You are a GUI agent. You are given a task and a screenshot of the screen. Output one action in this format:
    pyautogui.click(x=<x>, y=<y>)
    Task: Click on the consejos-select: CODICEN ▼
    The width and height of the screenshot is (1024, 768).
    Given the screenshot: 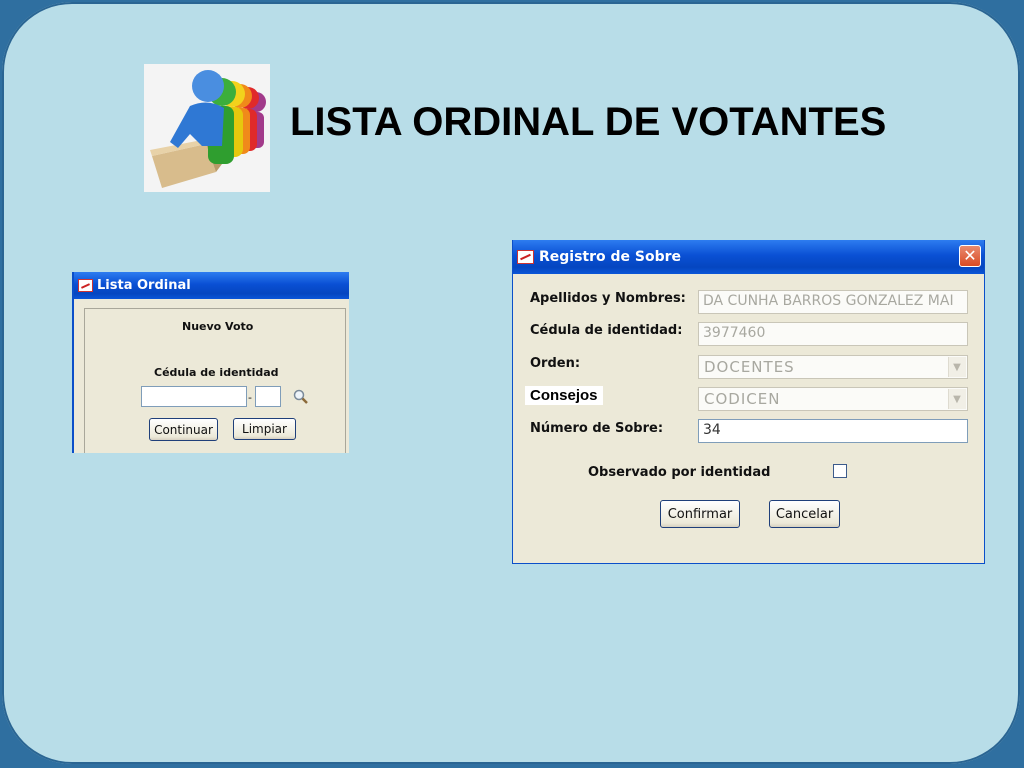 What is the action you would take?
    pyautogui.click(x=833, y=399)
    